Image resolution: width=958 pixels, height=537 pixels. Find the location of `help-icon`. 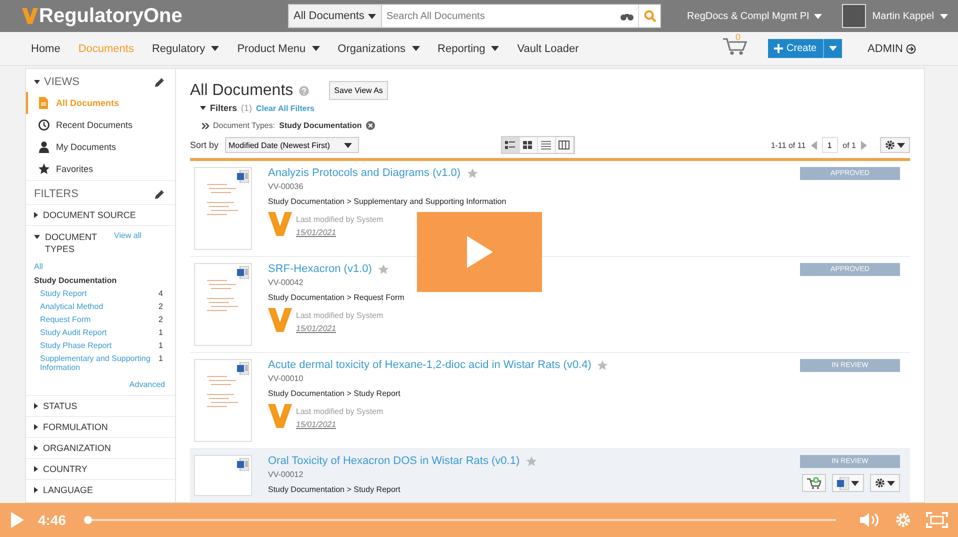

help-icon is located at coordinates (304, 91).